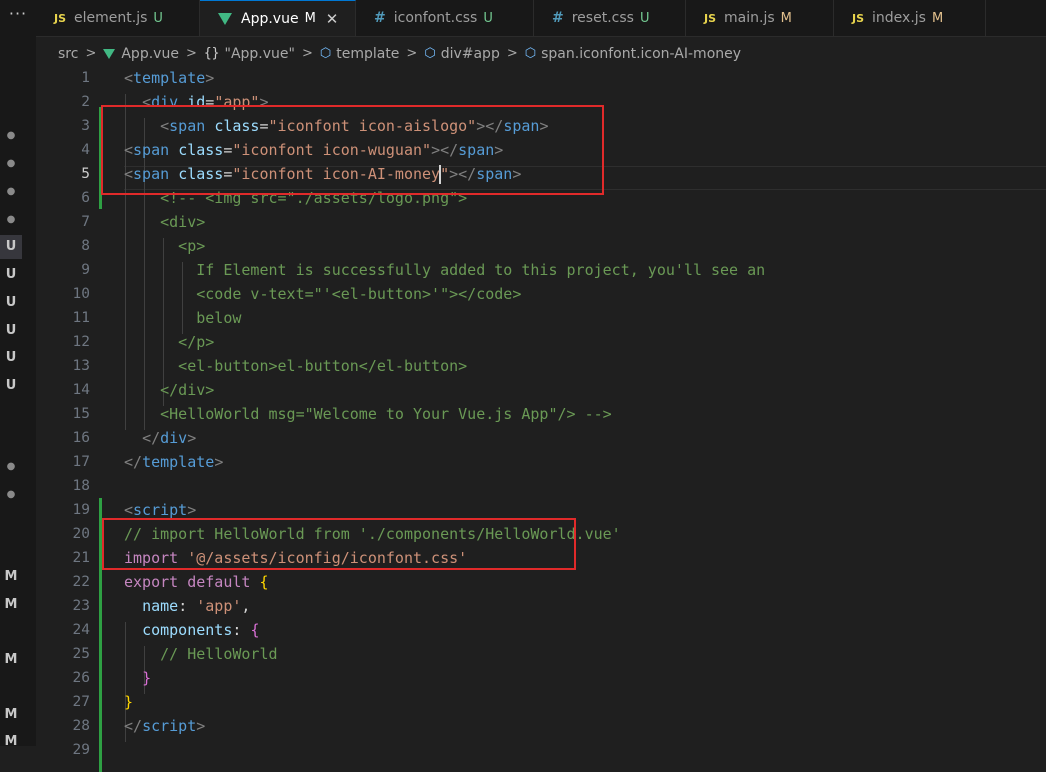 The image size is (1046, 772). What do you see at coordinates (18, 374) in the screenshot?
I see `activity-strip: ··· ● ● ● ● U U U U U U ● ● M M M M M` at bounding box center [18, 374].